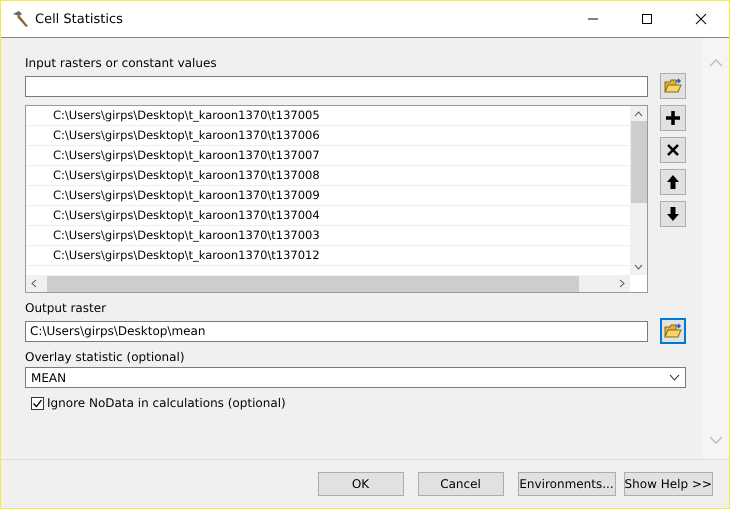 Image resolution: width=730 pixels, height=509 pixels. I want to click on dialog-button: Show Help >>, so click(668, 484).